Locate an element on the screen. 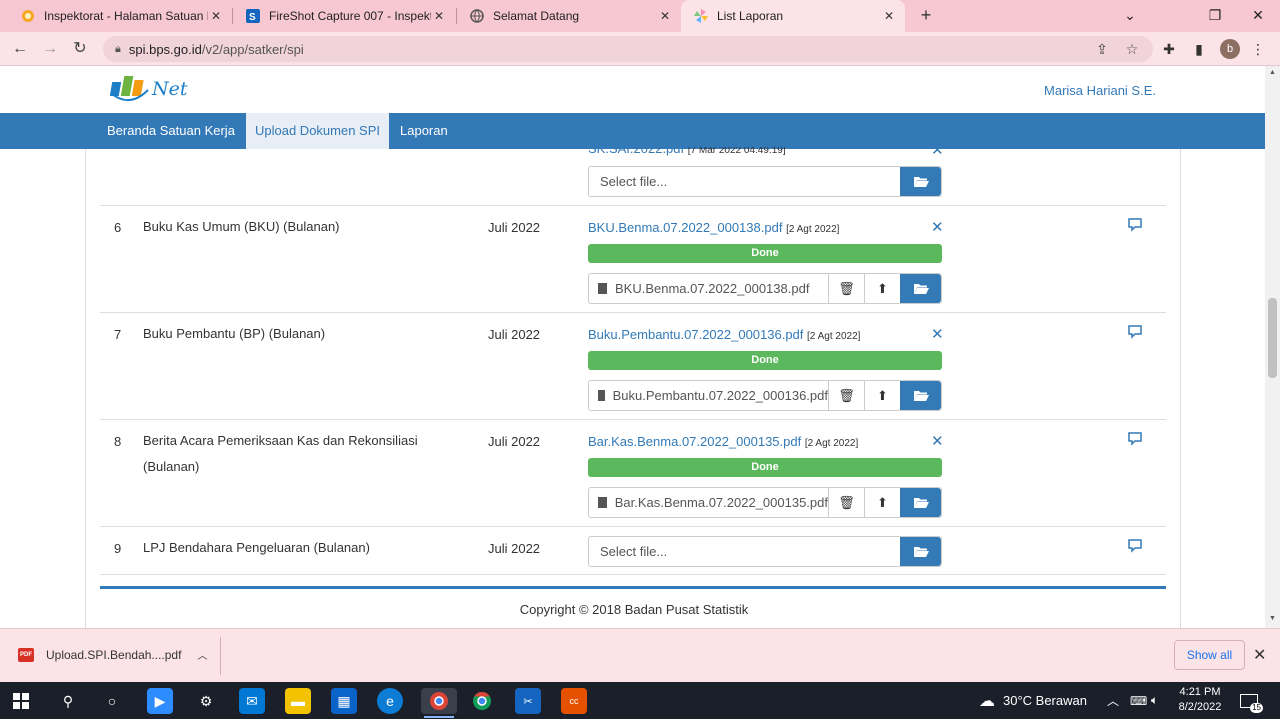 Image resolution: width=1280 pixels, height=719 pixels. browser-tab-selamat-datang: Selamat Datang ✕ is located at coordinates (569, 16).